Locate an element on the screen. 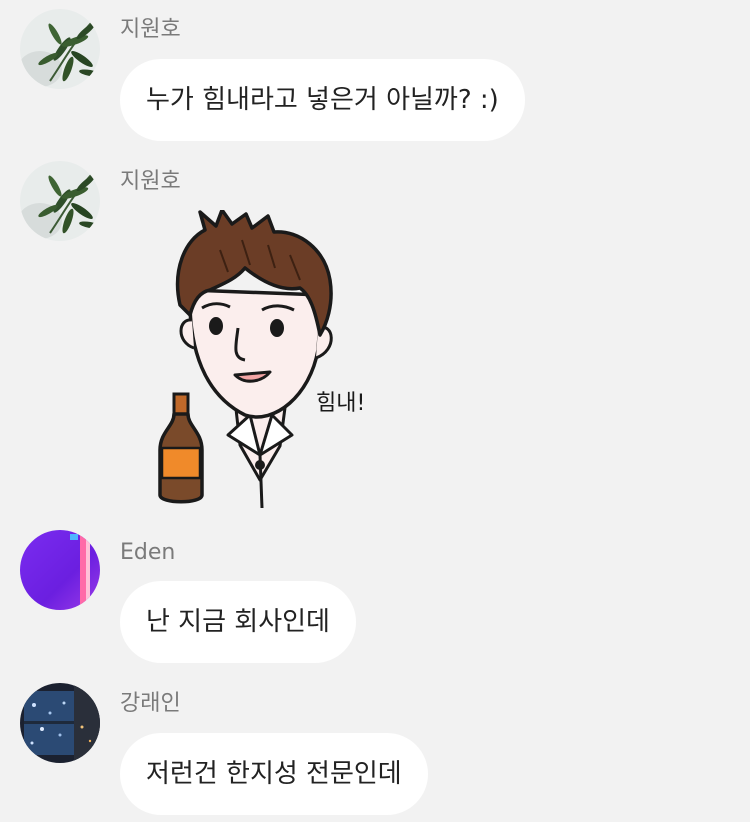 This screenshot has width=750, height=822. message-bubble: 저런건 한지성 전문인데 is located at coordinates (274, 774).